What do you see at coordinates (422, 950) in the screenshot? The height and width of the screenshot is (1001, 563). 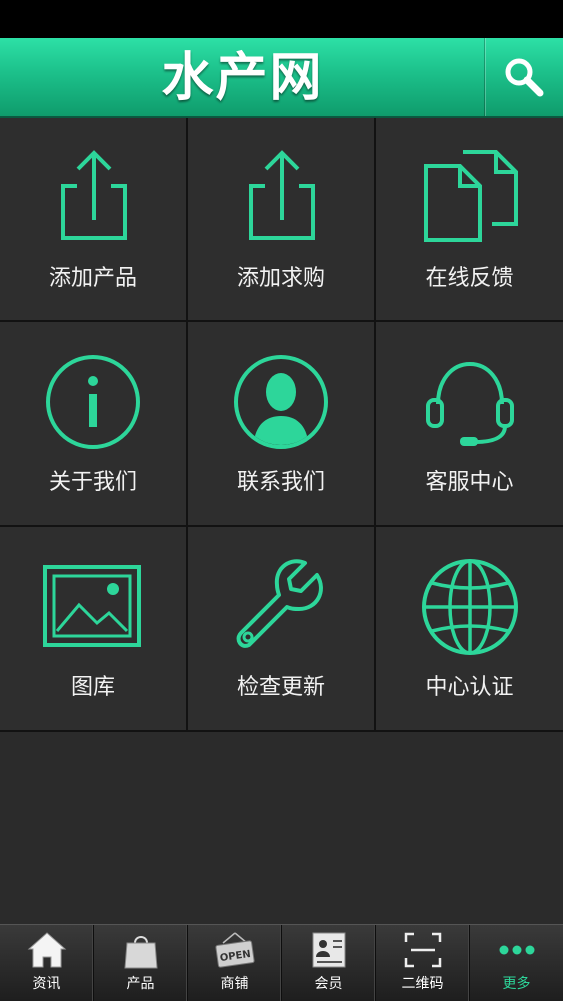 I see `qr-scan-icon` at bounding box center [422, 950].